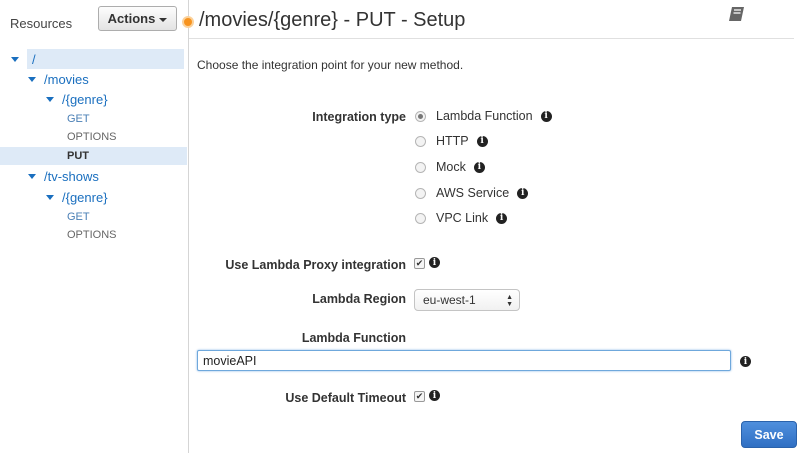 Image resolution: width=800 pixels, height=453 pixels. What do you see at coordinates (66, 79) in the screenshot?
I see `tree-item-label: /movies` at bounding box center [66, 79].